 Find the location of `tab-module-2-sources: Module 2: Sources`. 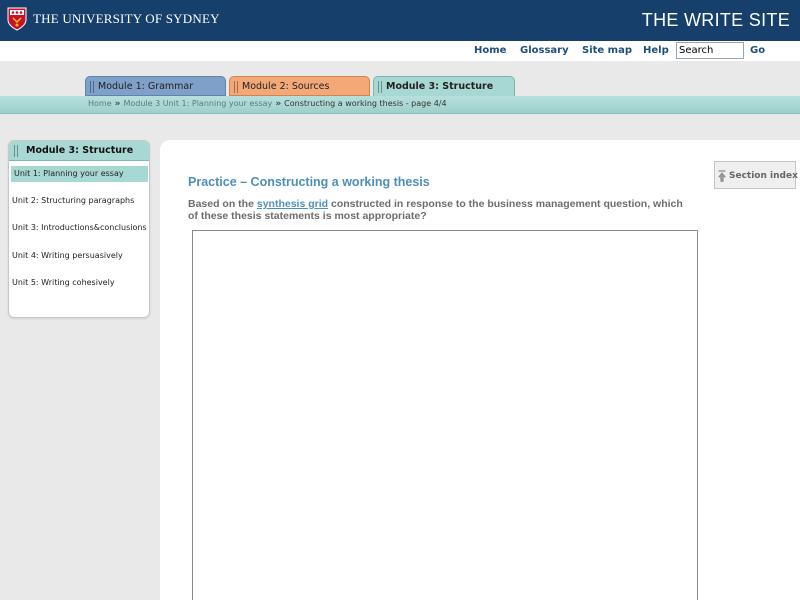

tab-module-2-sources: Module 2: Sources is located at coordinates (299, 86).